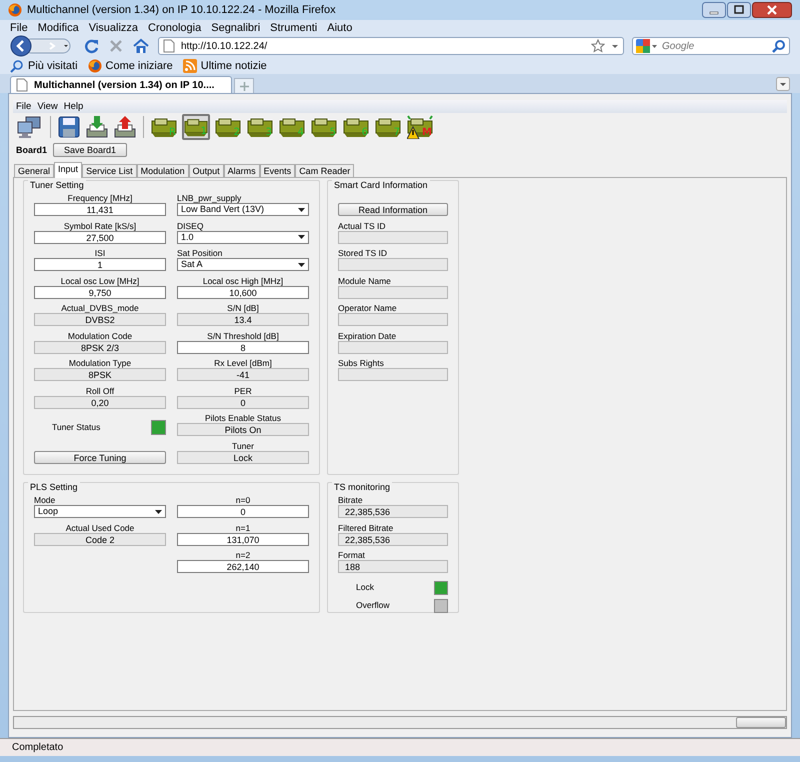 This screenshot has height=762, width=800. I want to click on save-button: Save Board1, so click(90, 149).